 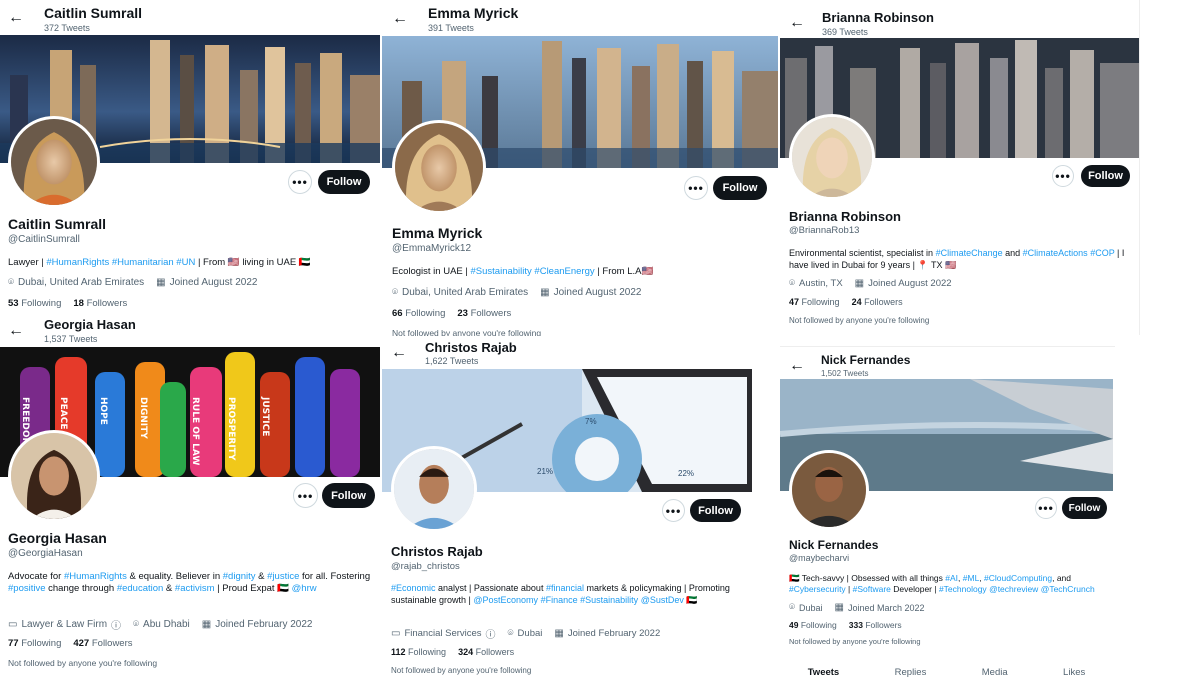 What do you see at coordinates (100, 303) in the screenshot?
I see `followers-link: 18 Followers` at bounding box center [100, 303].